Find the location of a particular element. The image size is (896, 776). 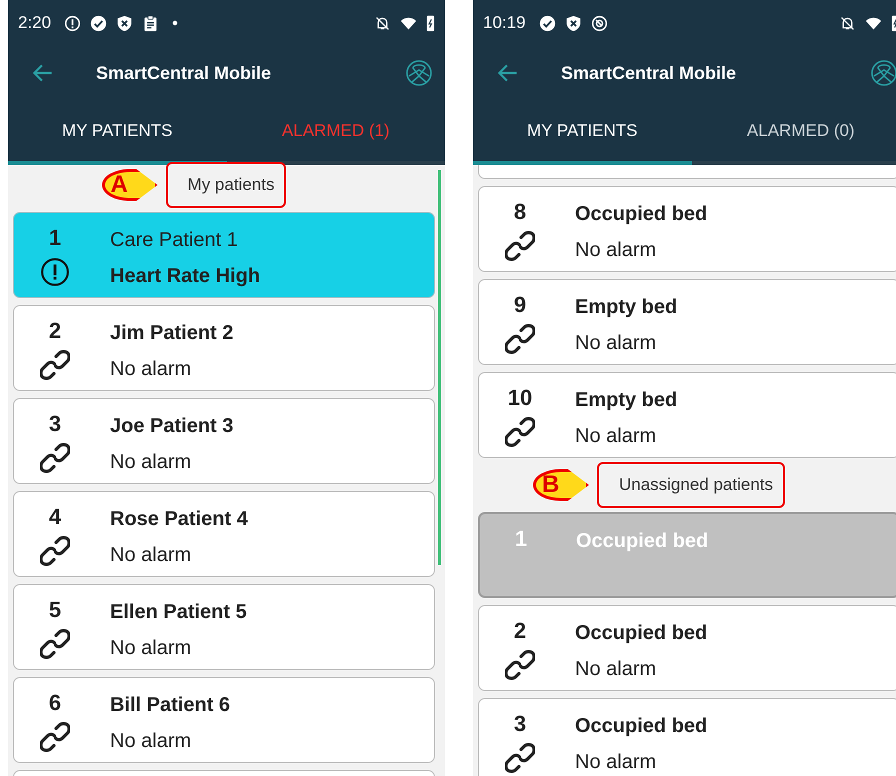

dot-icon is located at coordinates (175, 23).